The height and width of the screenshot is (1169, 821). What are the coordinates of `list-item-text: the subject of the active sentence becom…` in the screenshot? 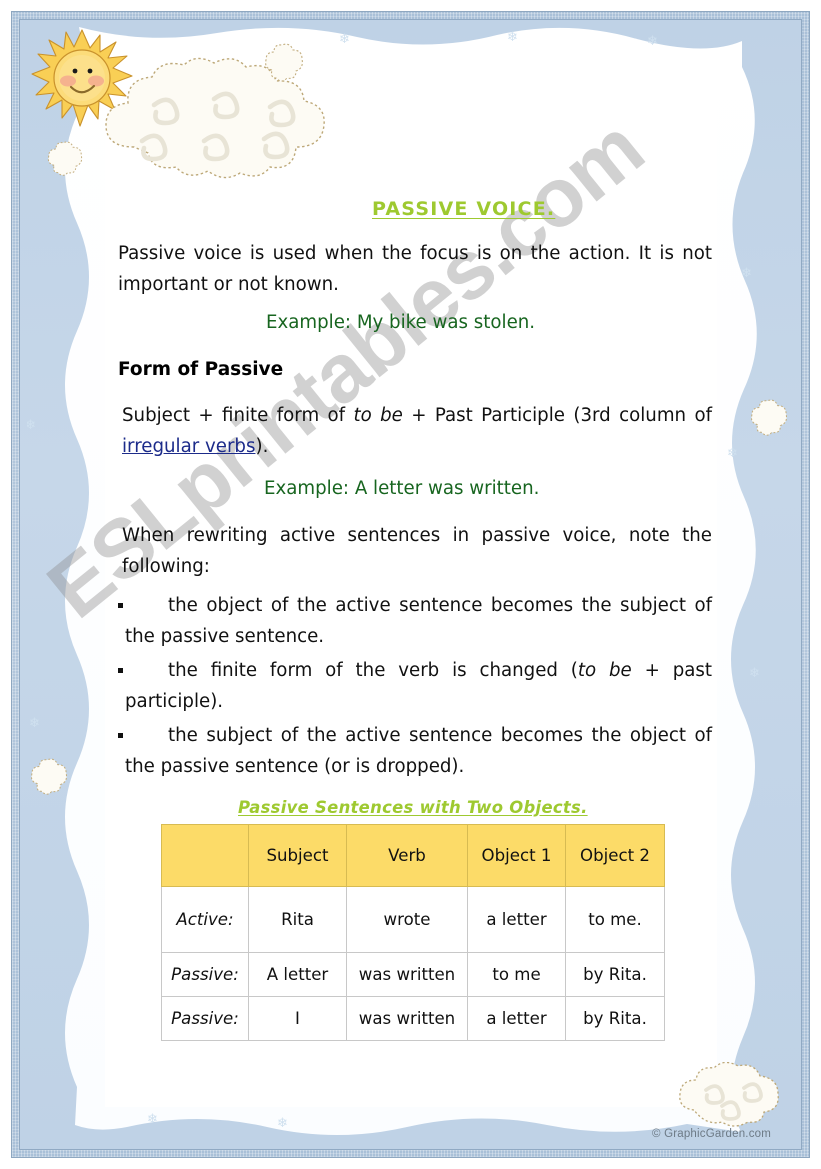 It's located at (418, 751).